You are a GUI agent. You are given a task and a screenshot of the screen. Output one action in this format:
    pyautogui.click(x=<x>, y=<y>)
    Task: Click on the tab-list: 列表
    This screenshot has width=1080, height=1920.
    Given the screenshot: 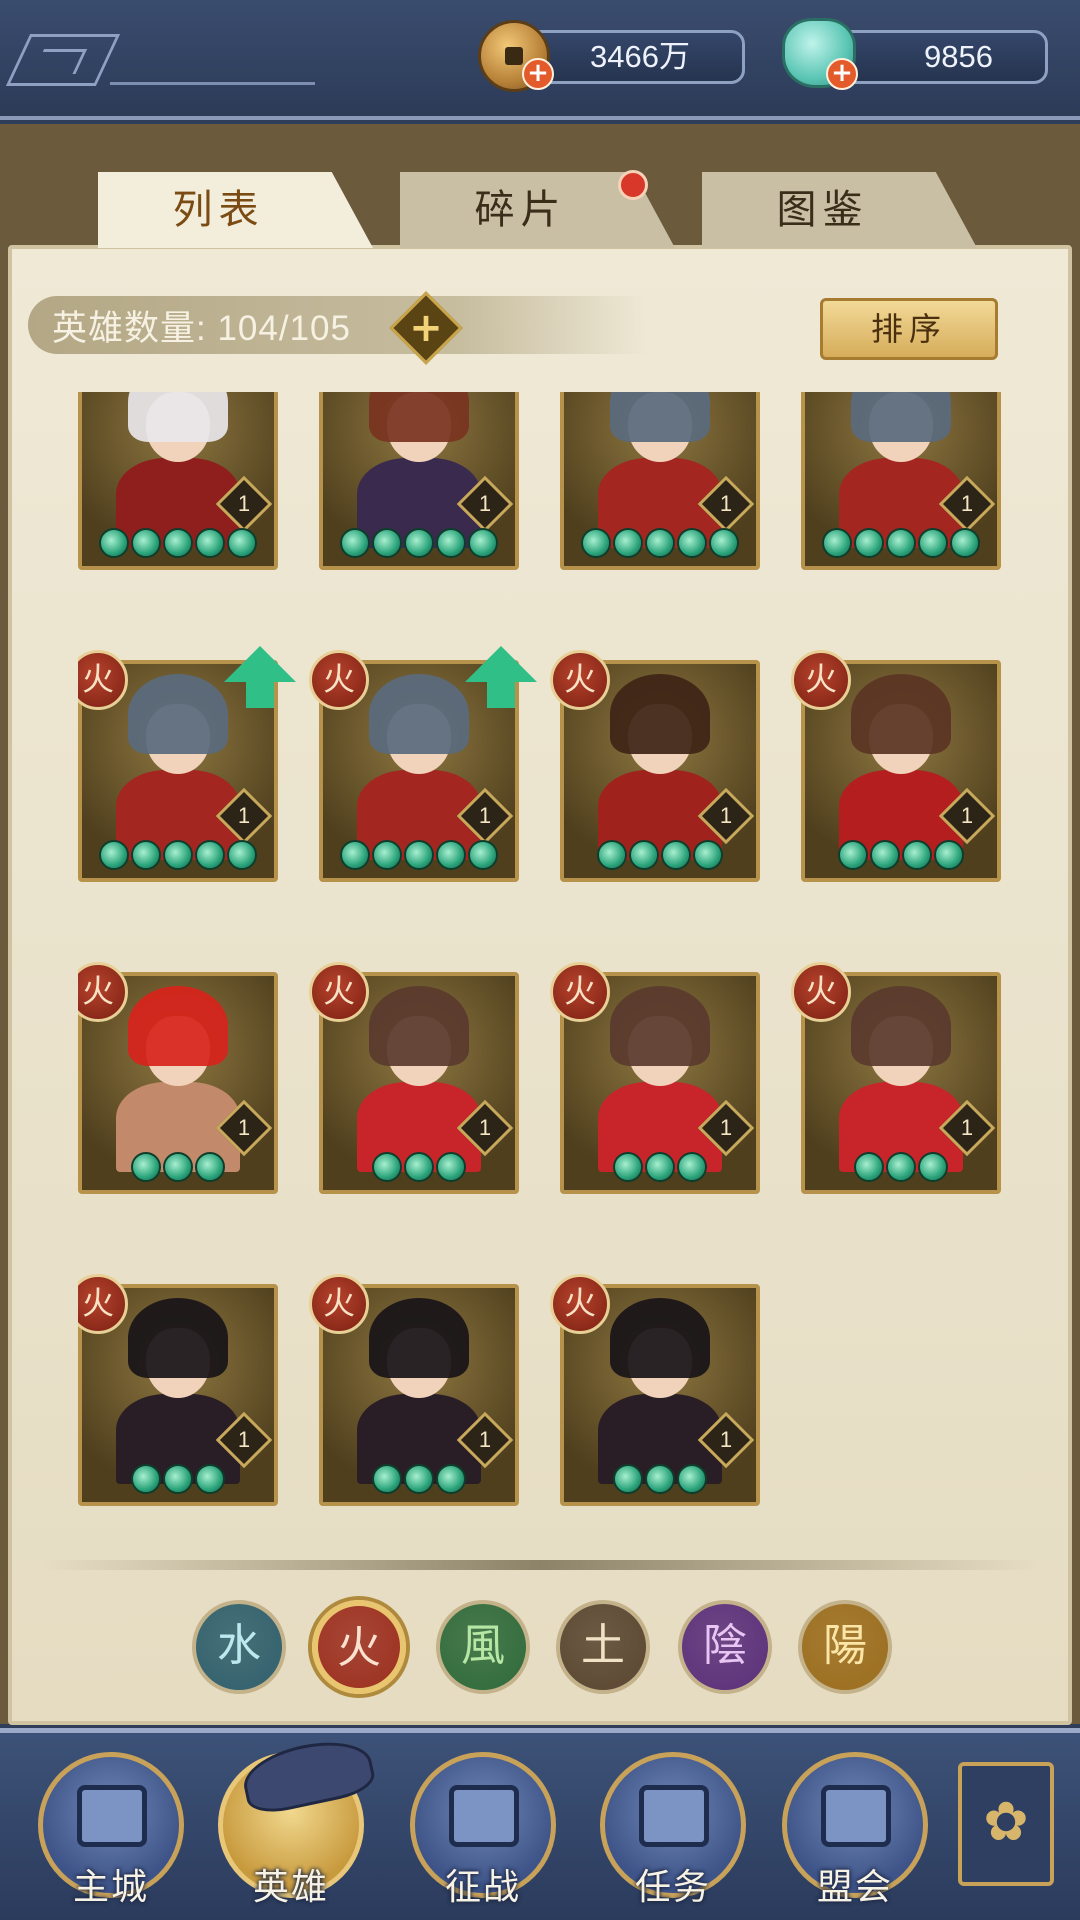 What is the action you would take?
    pyautogui.click(x=235, y=210)
    